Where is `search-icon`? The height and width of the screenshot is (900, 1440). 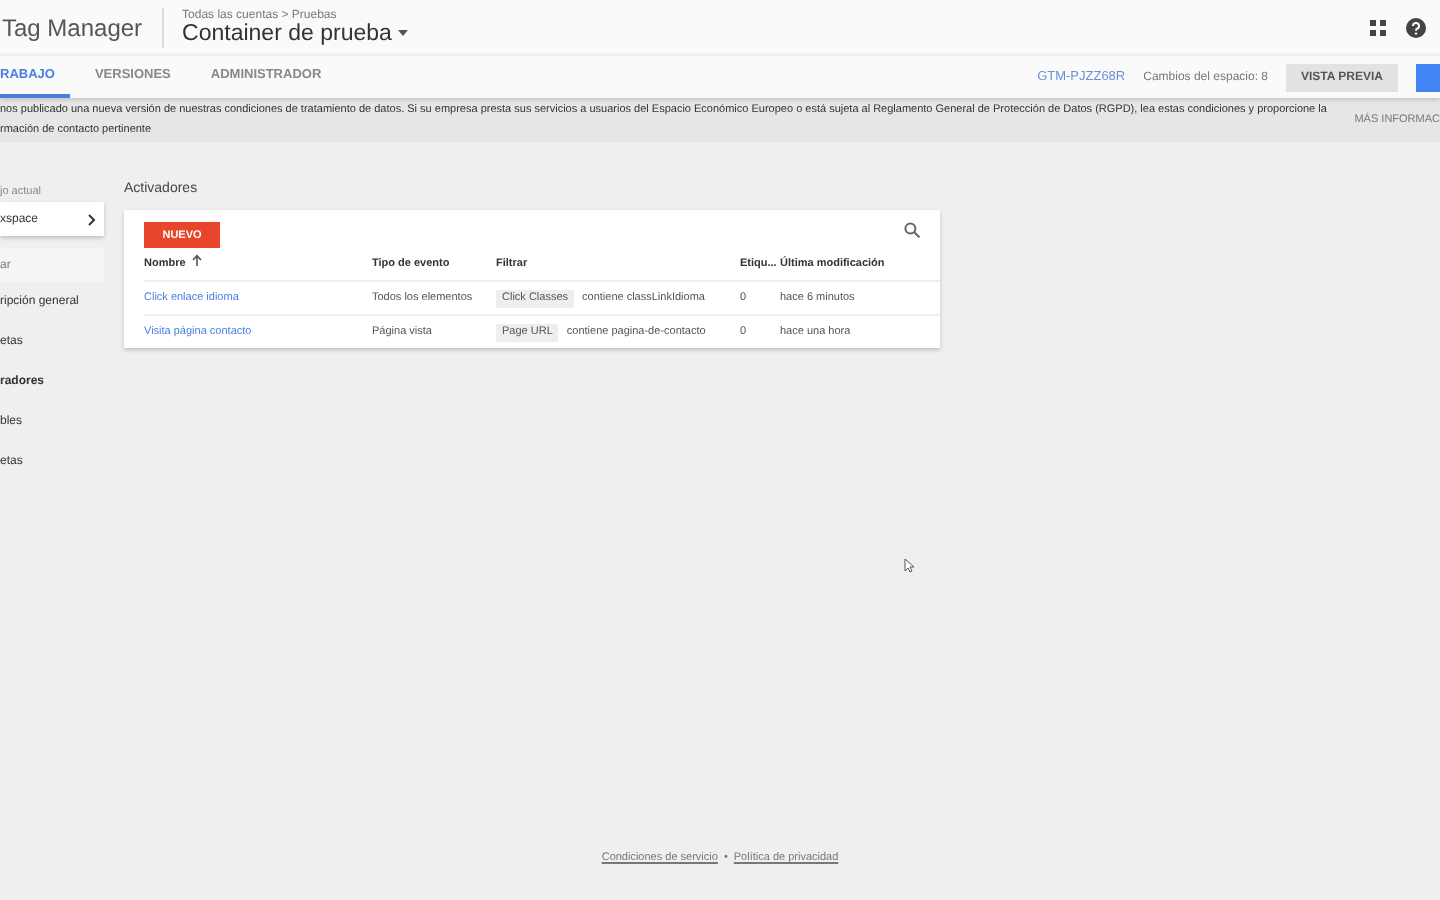 search-icon is located at coordinates (912, 230).